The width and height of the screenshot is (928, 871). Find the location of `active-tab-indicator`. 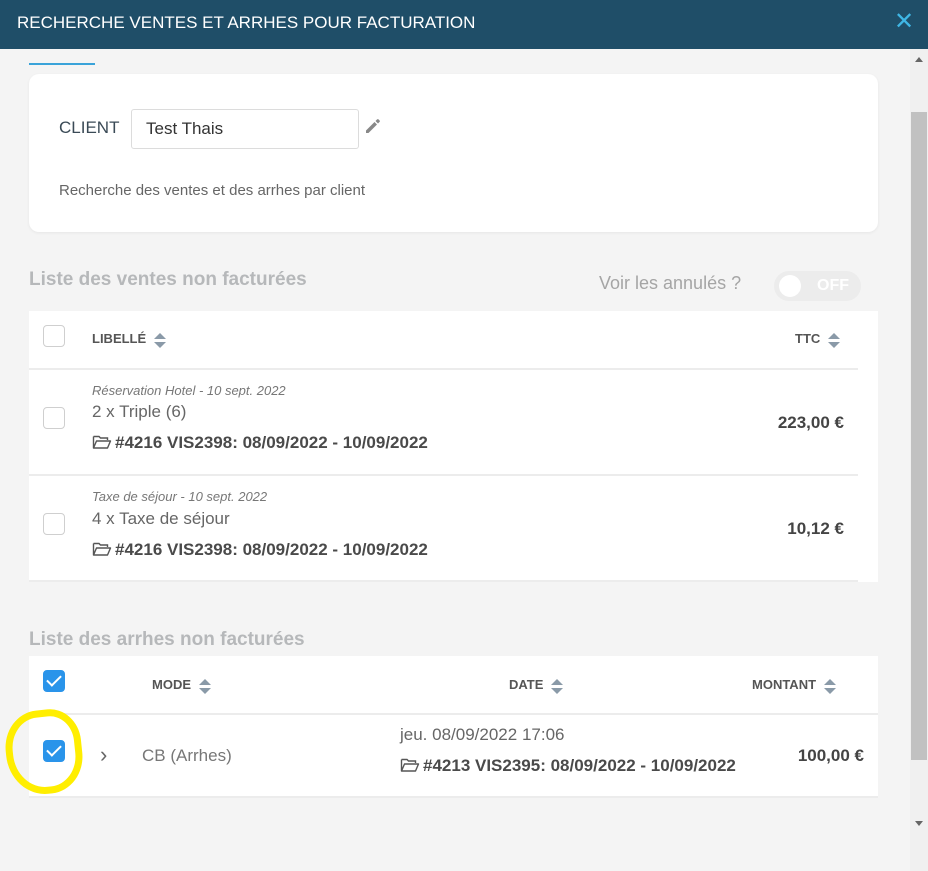

active-tab-indicator is located at coordinates (62, 64).